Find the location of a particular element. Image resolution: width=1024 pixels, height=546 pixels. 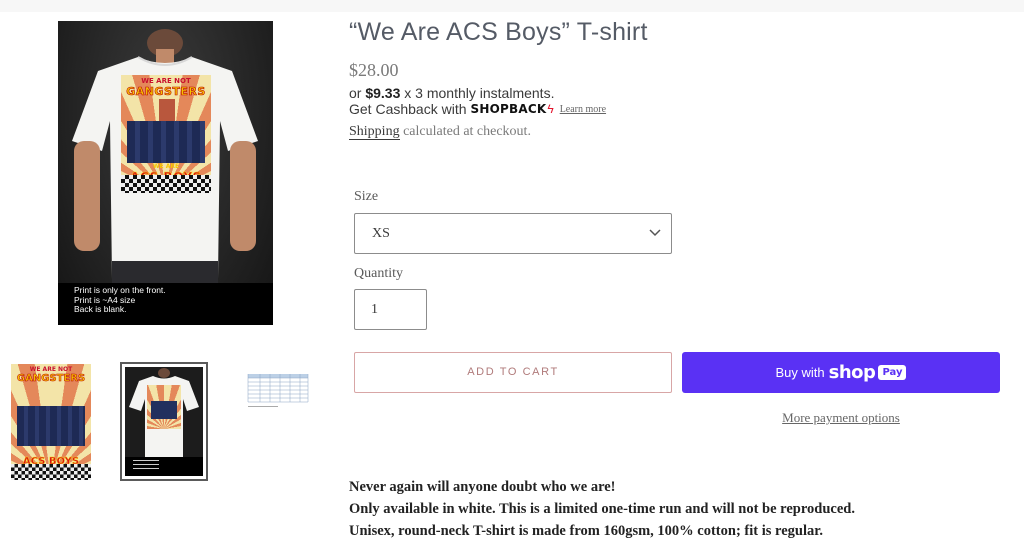

thumb-caption is located at coordinates (164, 466).